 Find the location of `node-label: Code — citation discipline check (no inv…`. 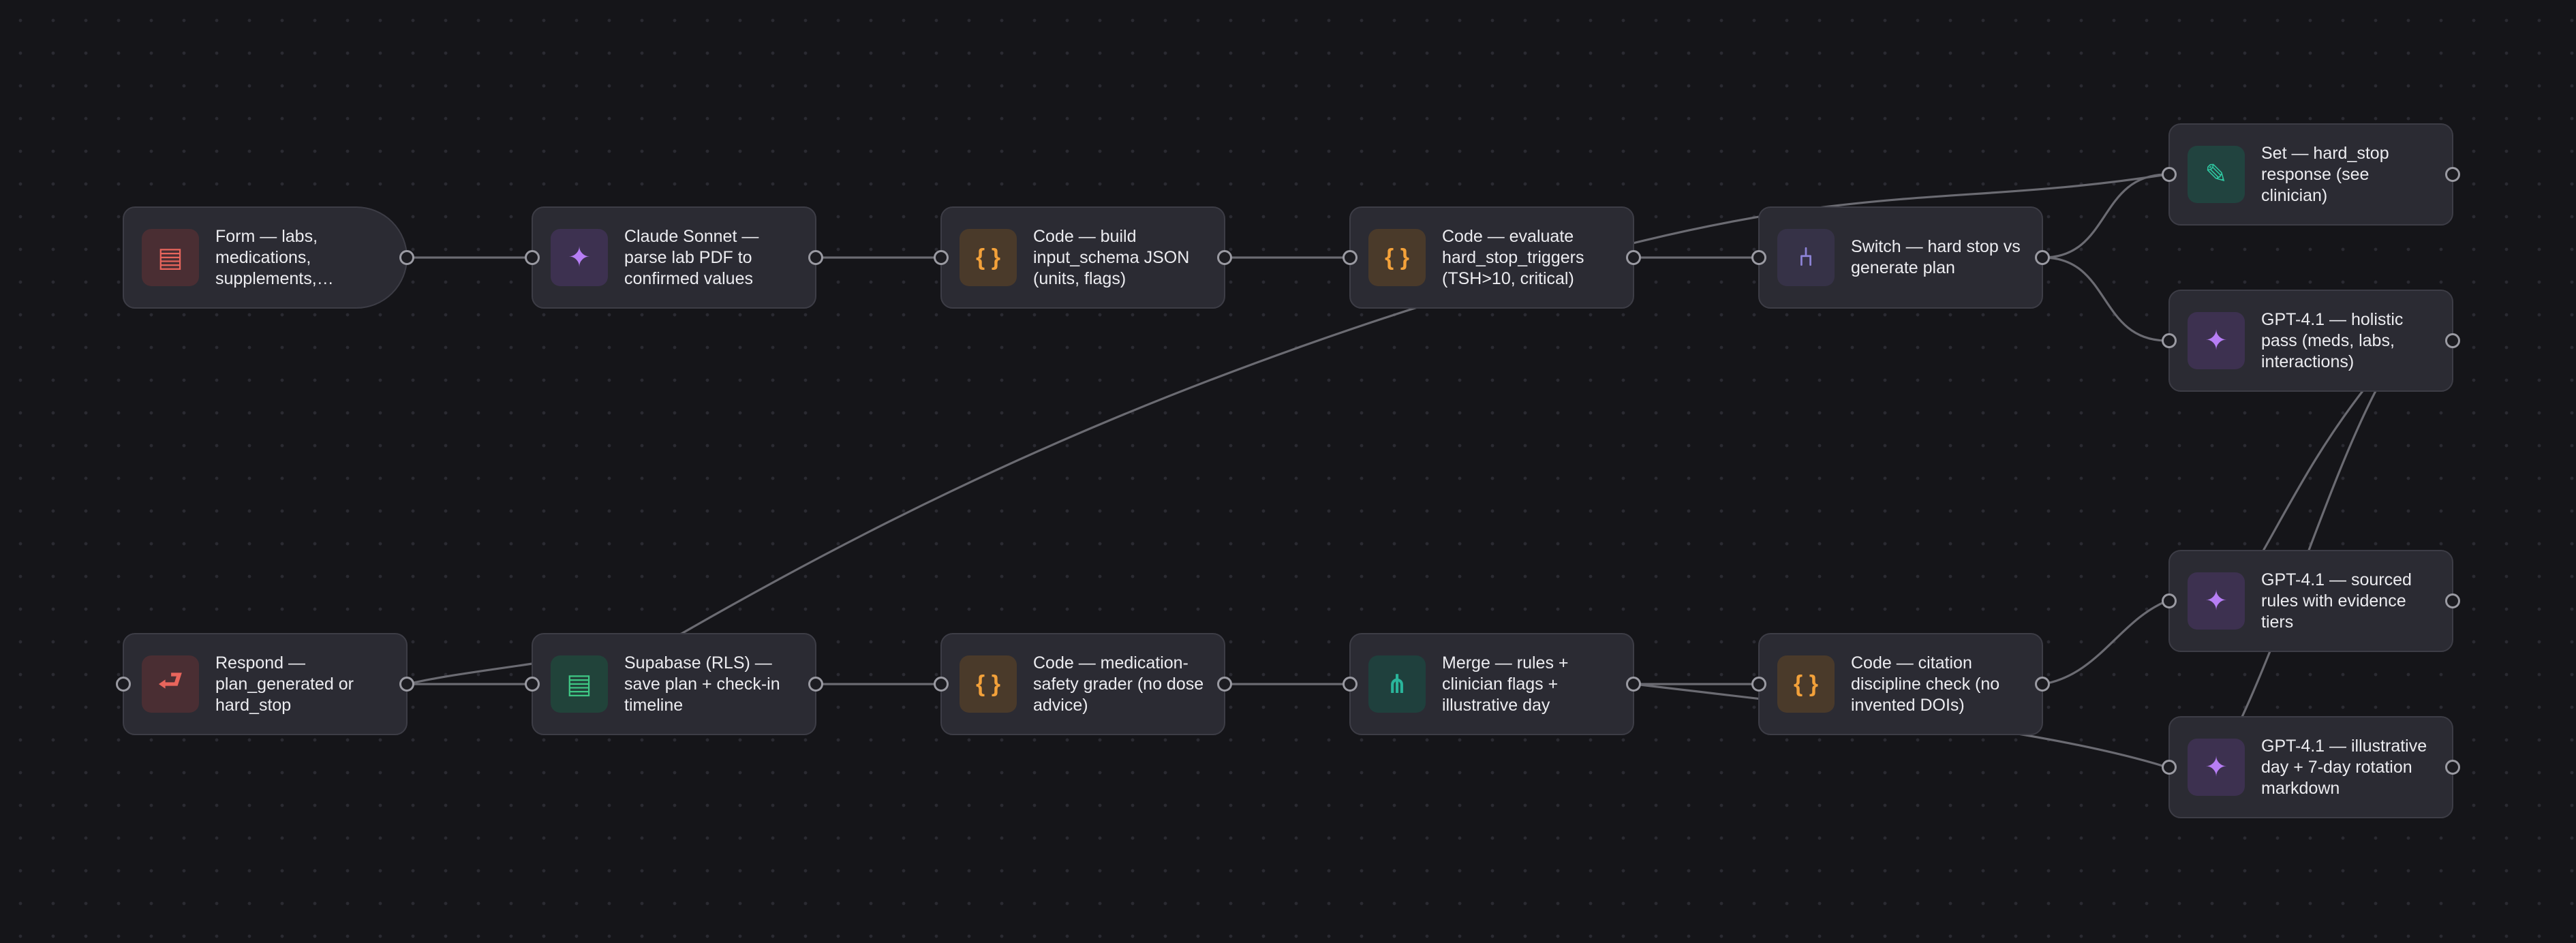

node-label: Code — citation discipline check (no inv… is located at coordinates (1926, 684).